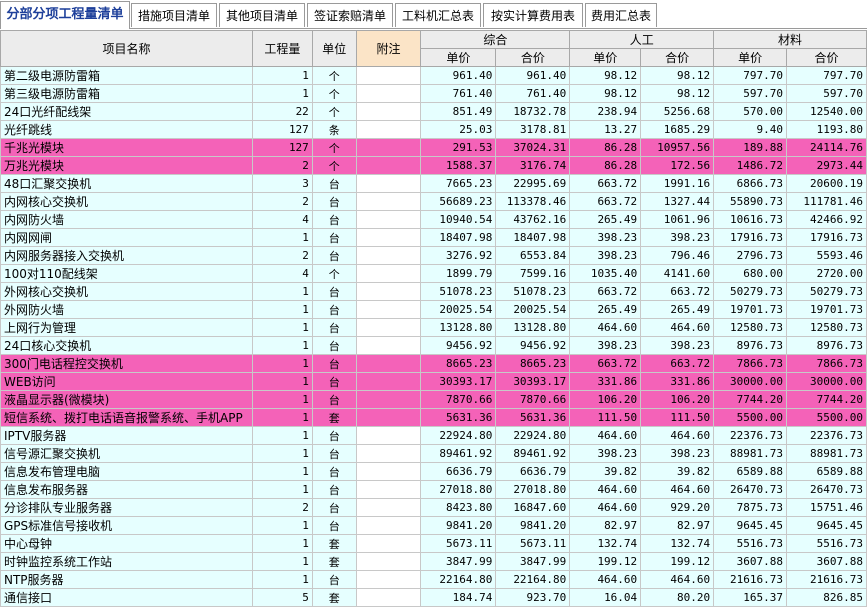 The image size is (867, 608). What do you see at coordinates (605, 363) in the screenshot?
I see `cell-labor-unit-price: 663.72` at bounding box center [605, 363].